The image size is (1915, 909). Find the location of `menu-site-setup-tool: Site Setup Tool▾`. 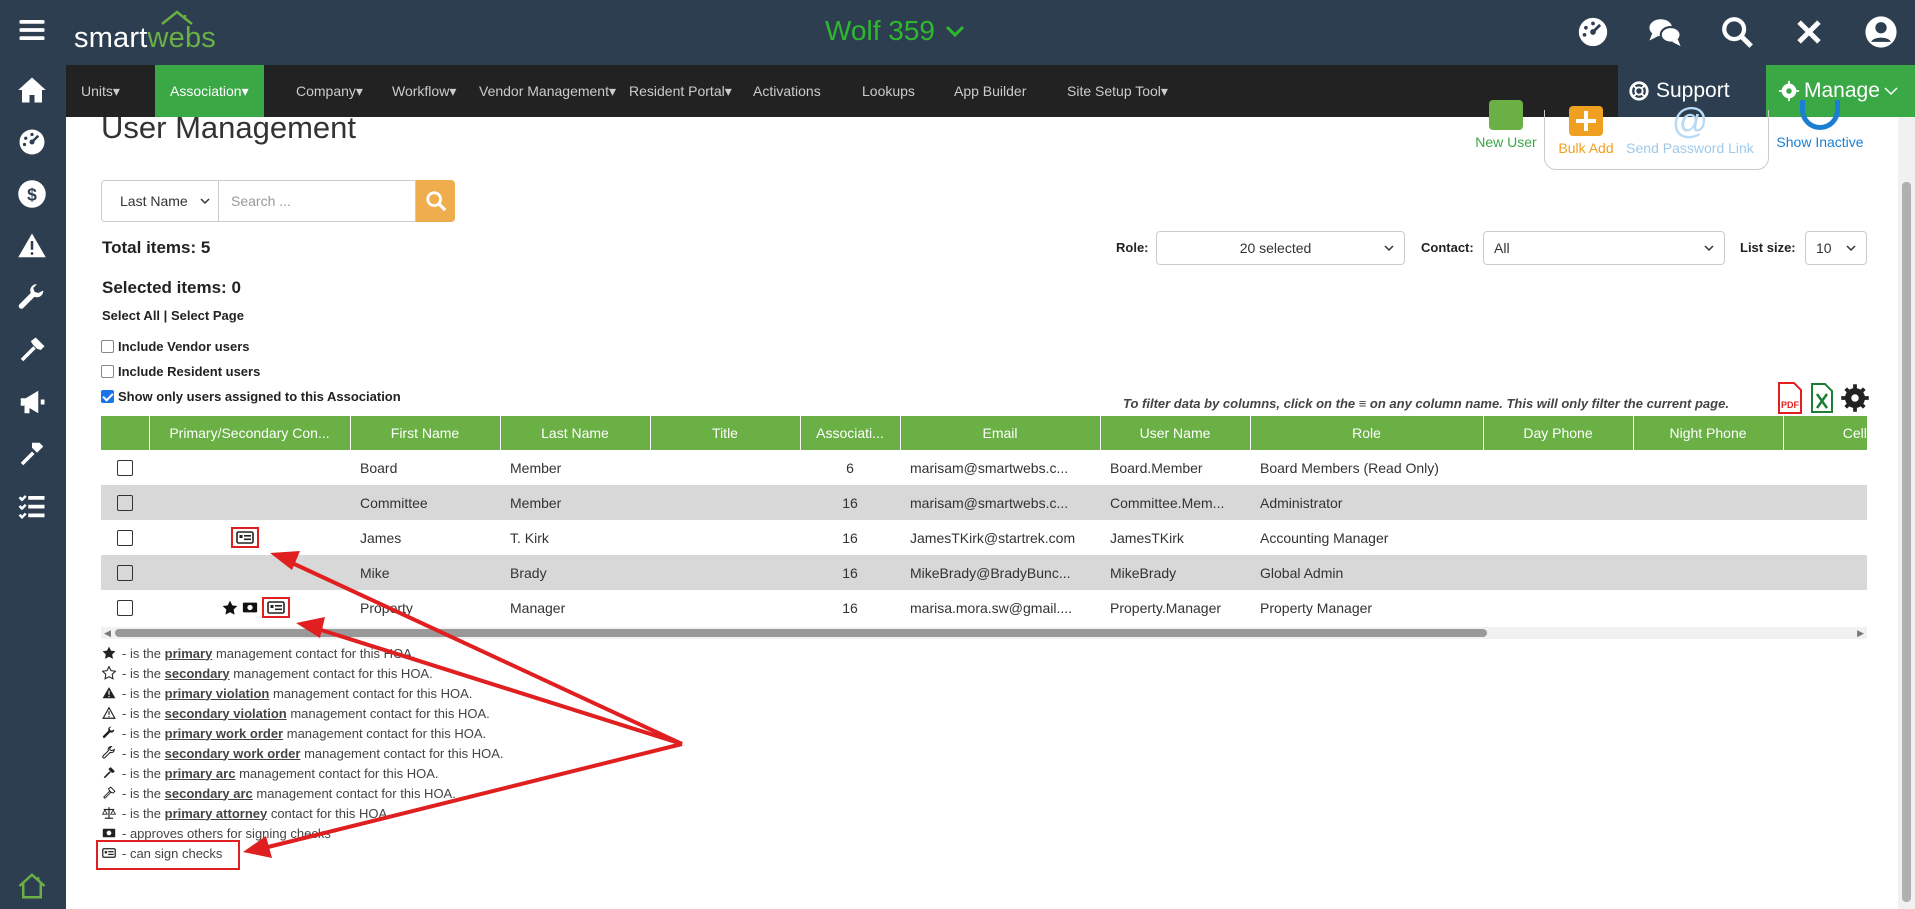

menu-site-setup-tool: Site Setup Tool▾ is located at coordinates (1117, 91).